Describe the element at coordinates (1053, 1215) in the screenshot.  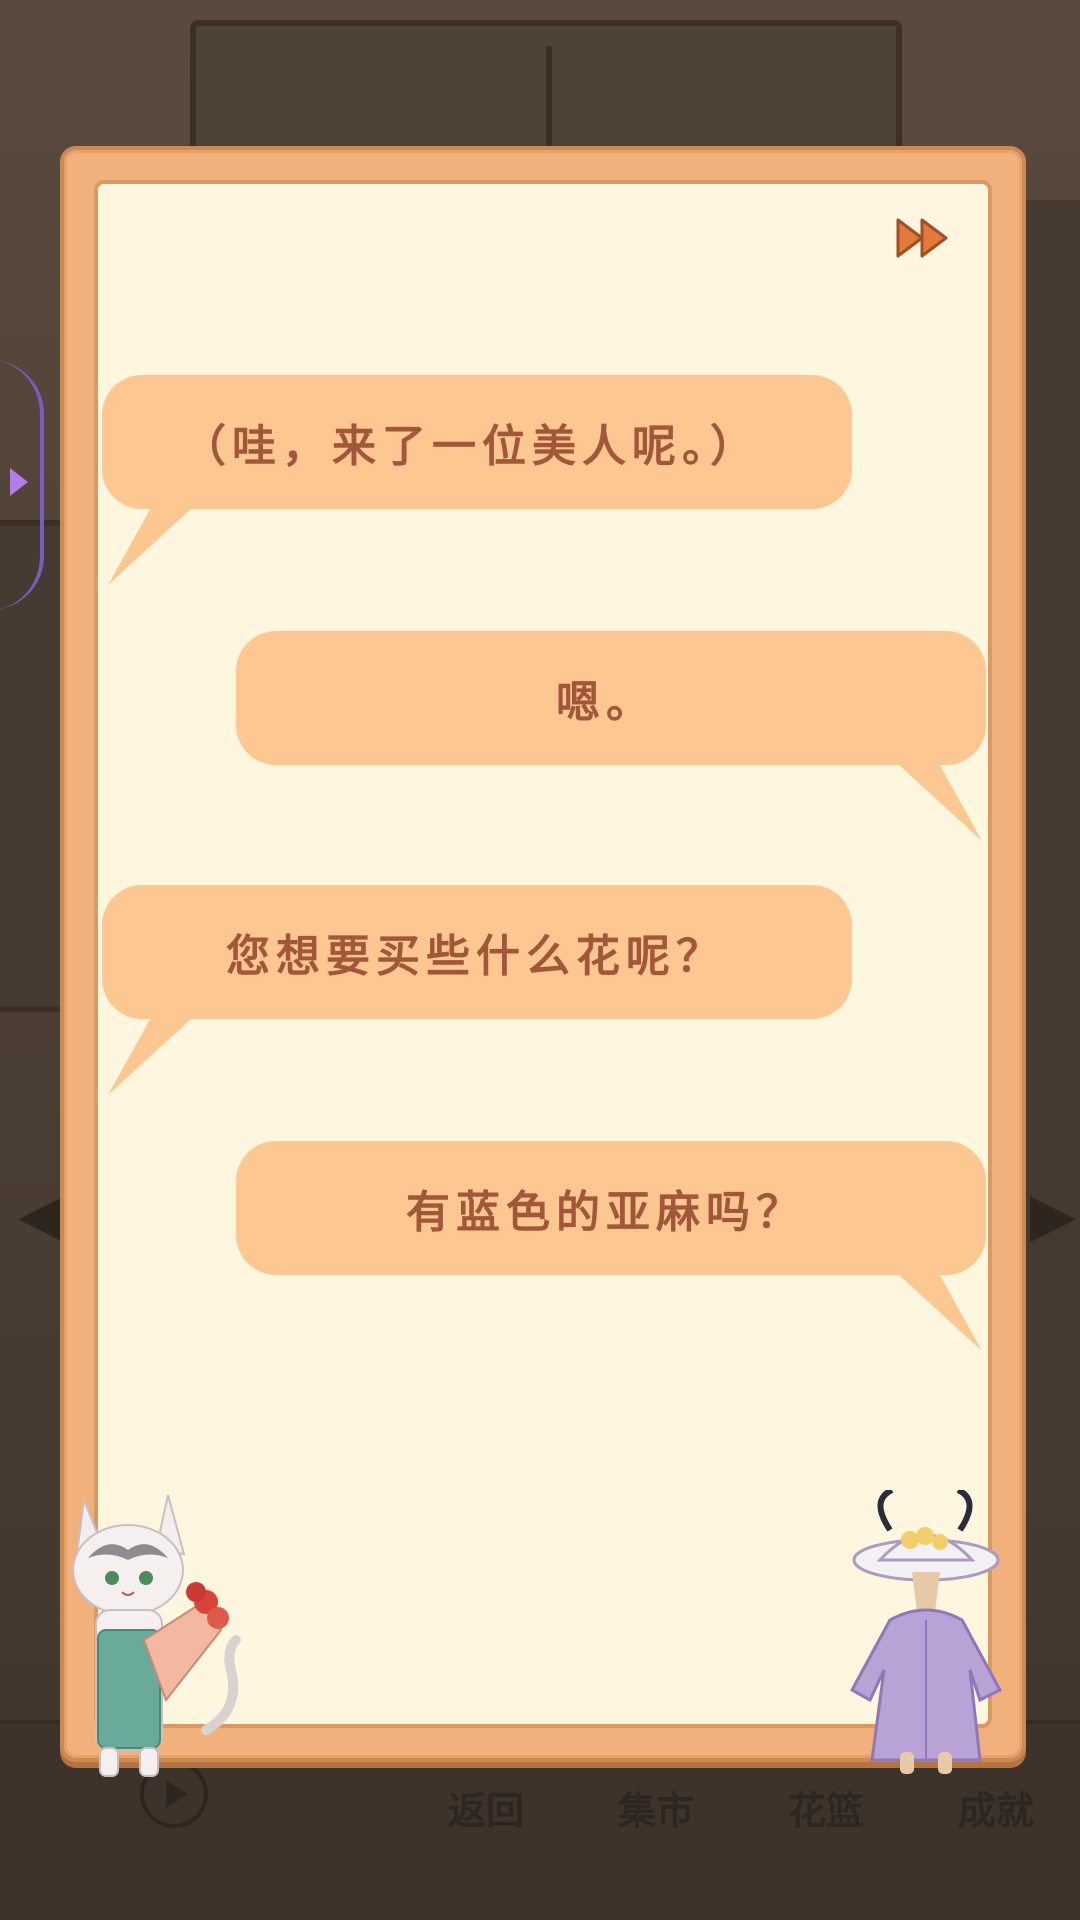
I see `right-arrow-icon: ▶` at that location.